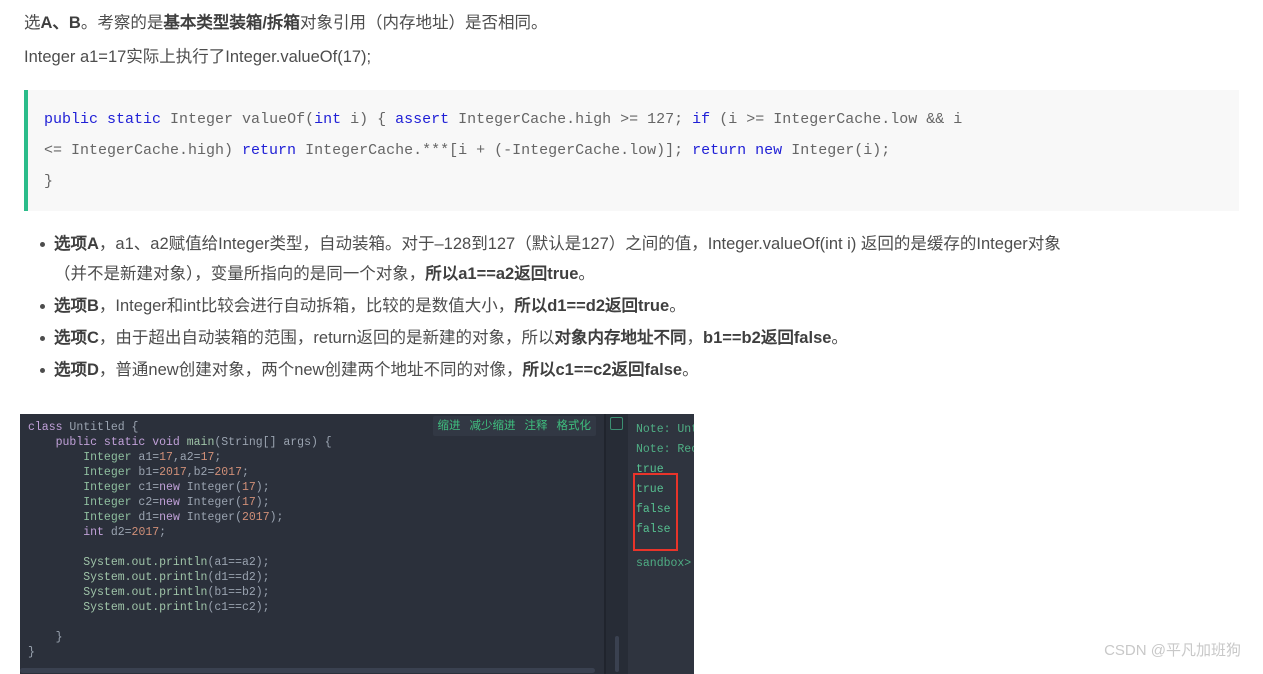 The width and height of the screenshot is (1263, 674). Describe the element at coordinates (493, 426) in the screenshot. I see `outdent-button: 减少缩进` at that location.